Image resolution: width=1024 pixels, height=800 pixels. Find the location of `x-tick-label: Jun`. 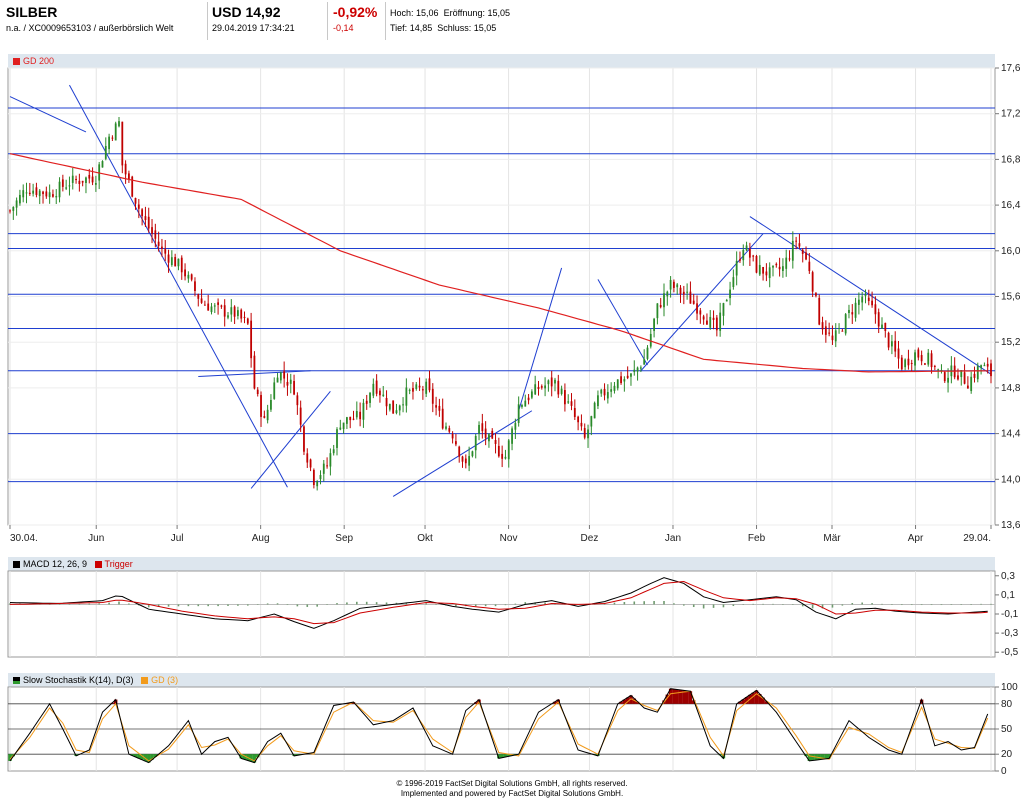

x-tick-label: Jun is located at coordinates (96, 538).